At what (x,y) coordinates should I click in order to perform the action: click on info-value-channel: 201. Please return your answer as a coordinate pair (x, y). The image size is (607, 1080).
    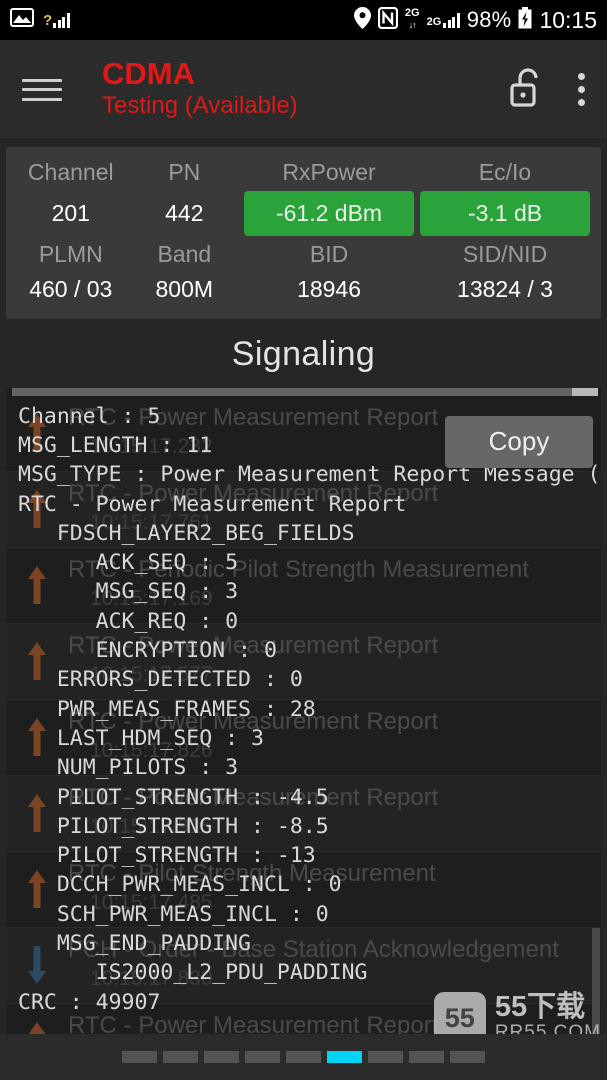
    Looking at the image, I should click on (71, 213).